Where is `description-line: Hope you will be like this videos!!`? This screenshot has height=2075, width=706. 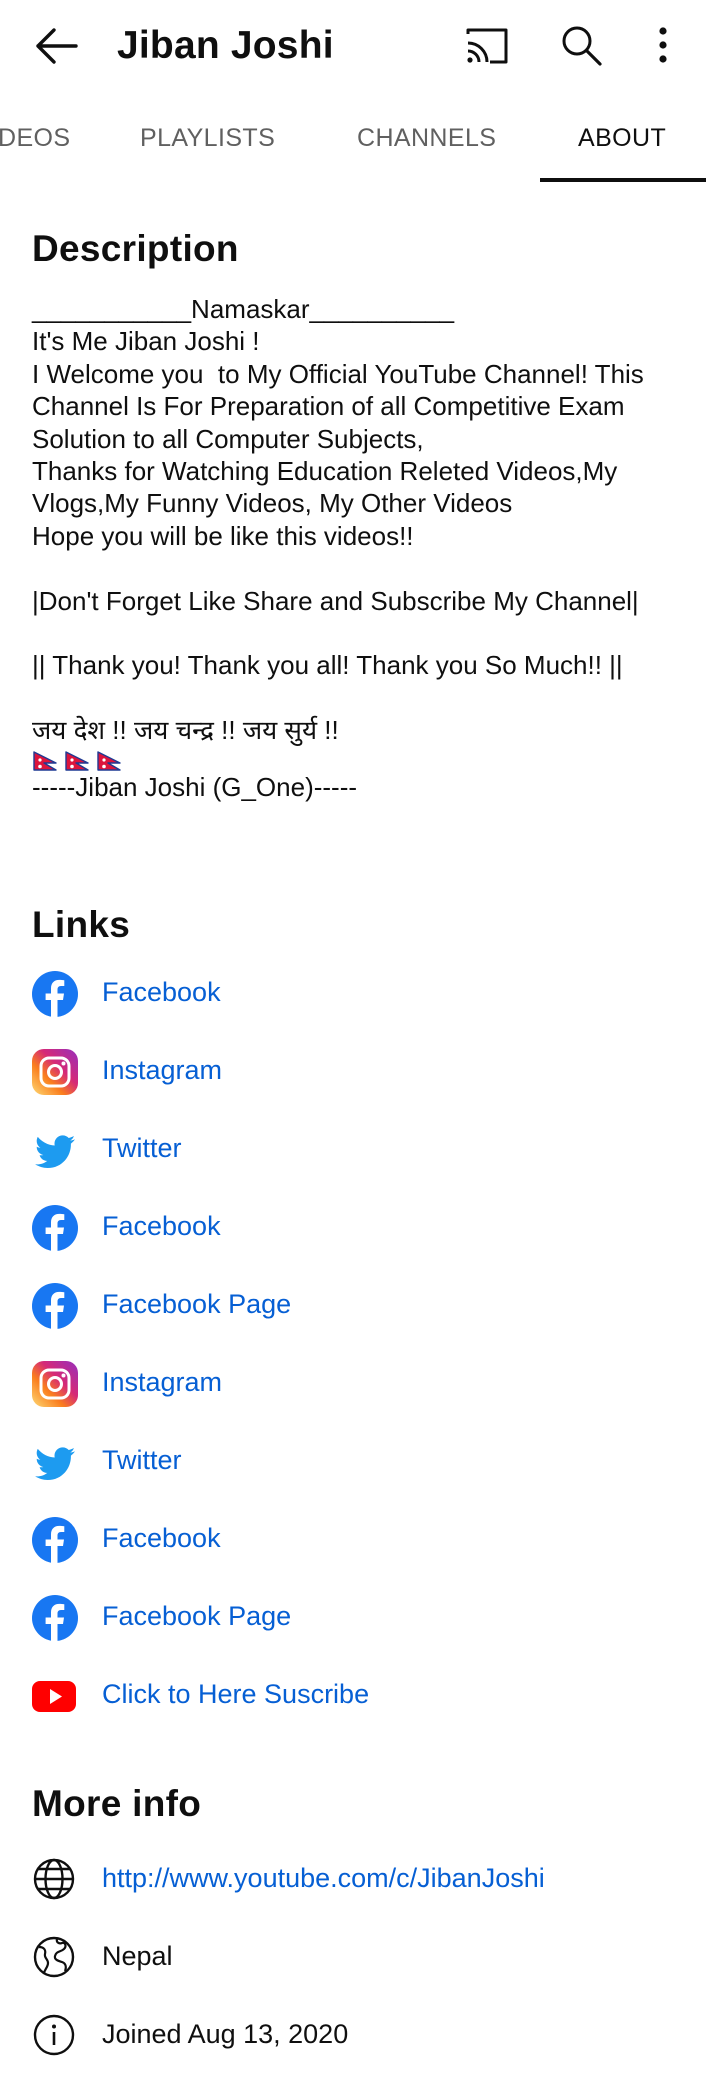
description-line: Hope you will be like this videos!! is located at coordinates (223, 535).